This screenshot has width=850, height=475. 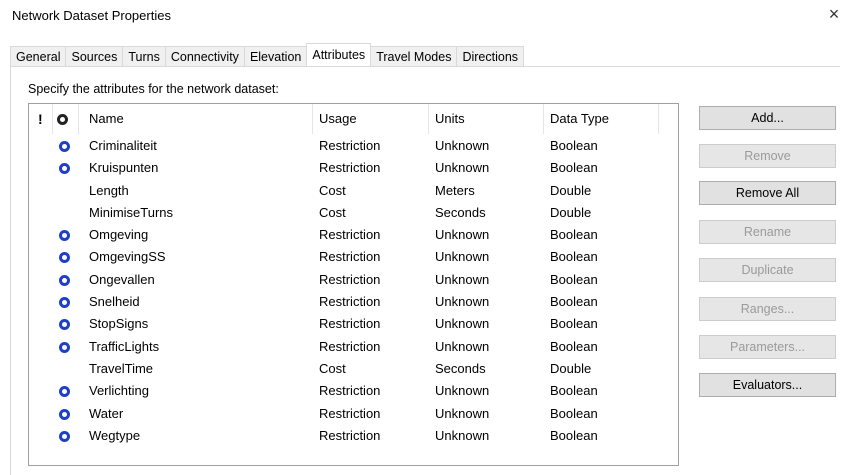 What do you see at coordinates (127, 257) in the screenshot?
I see `row-name: OmgevingSS` at bounding box center [127, 257].